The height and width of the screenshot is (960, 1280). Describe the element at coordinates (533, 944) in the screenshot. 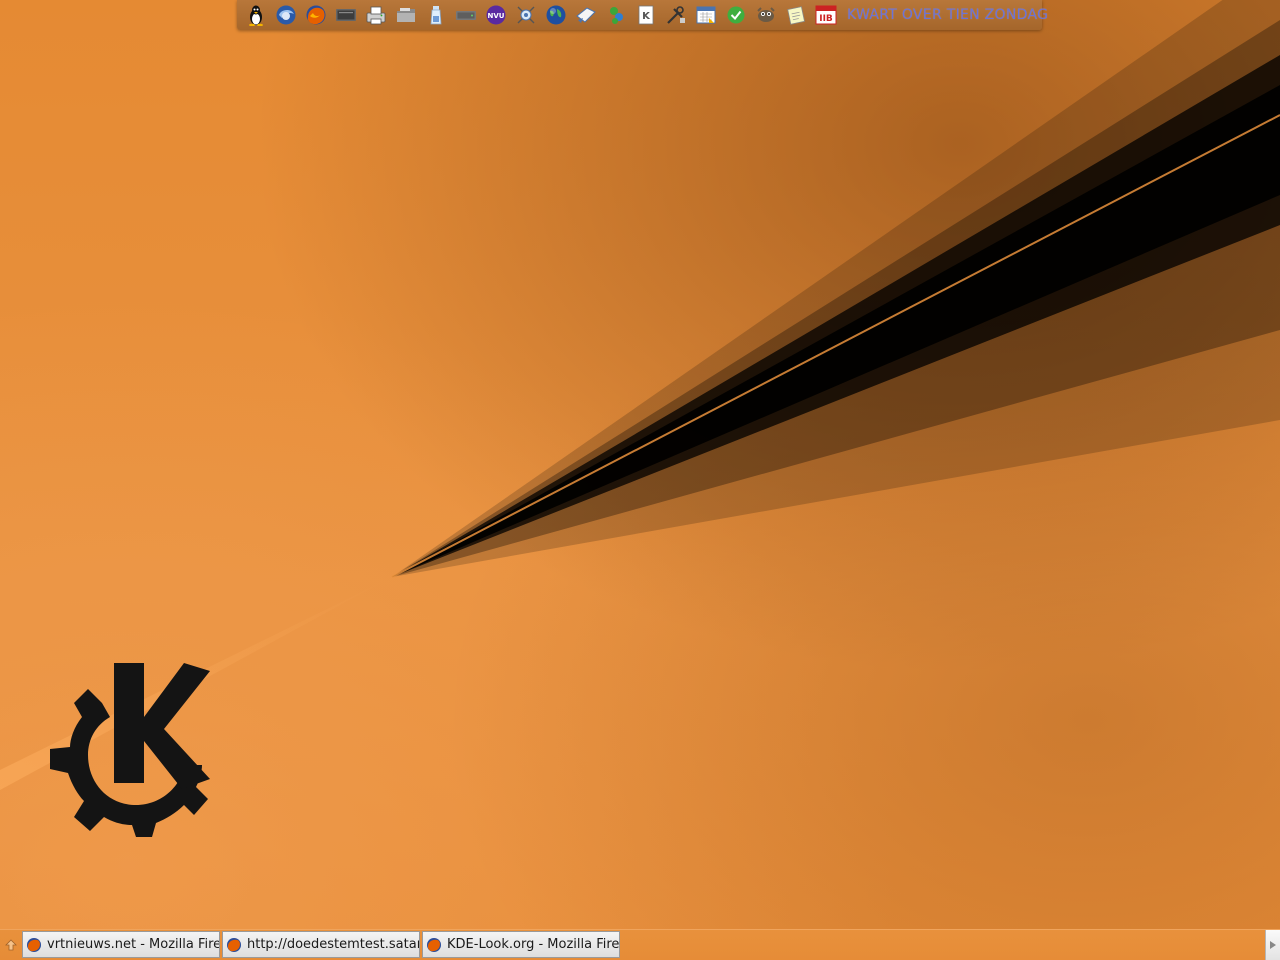

I see `task-label: KDE-Look.org - Mozilla Fire` at that location.